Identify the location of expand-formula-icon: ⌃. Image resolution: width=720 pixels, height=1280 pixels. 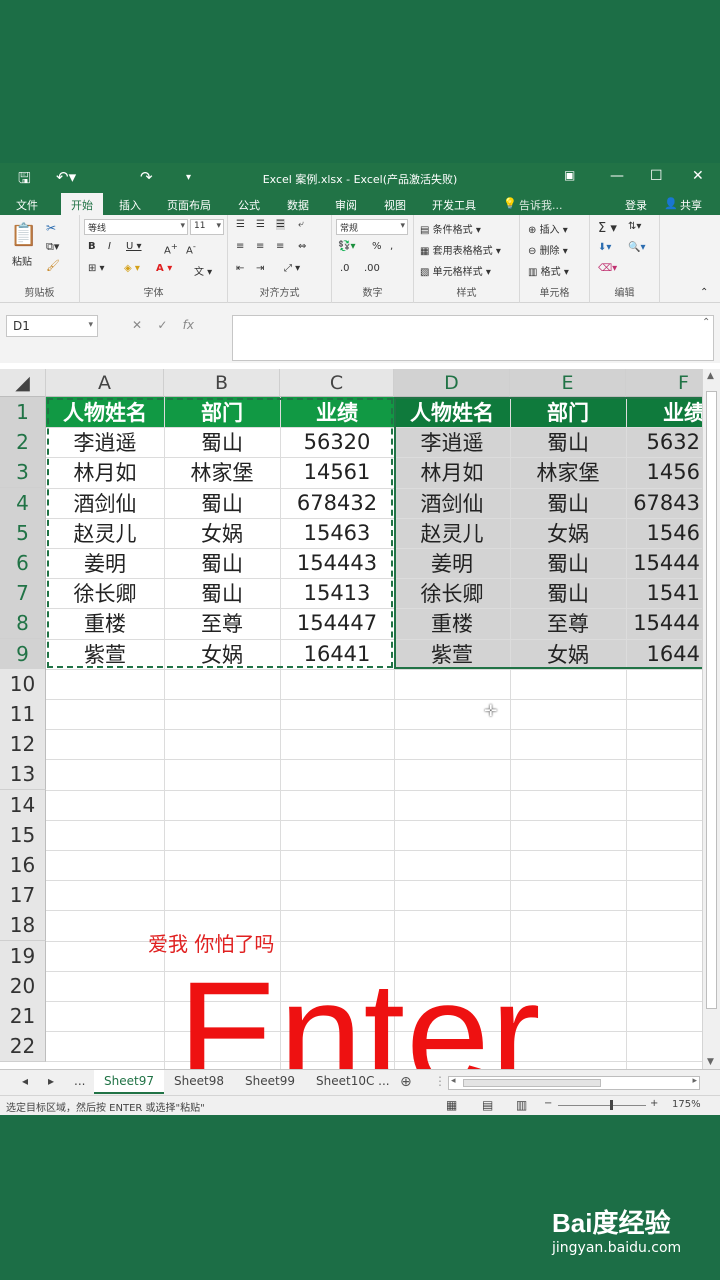
(706, 322).